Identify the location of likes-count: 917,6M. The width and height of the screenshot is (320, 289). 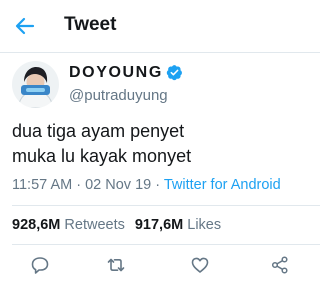
(159, 225).